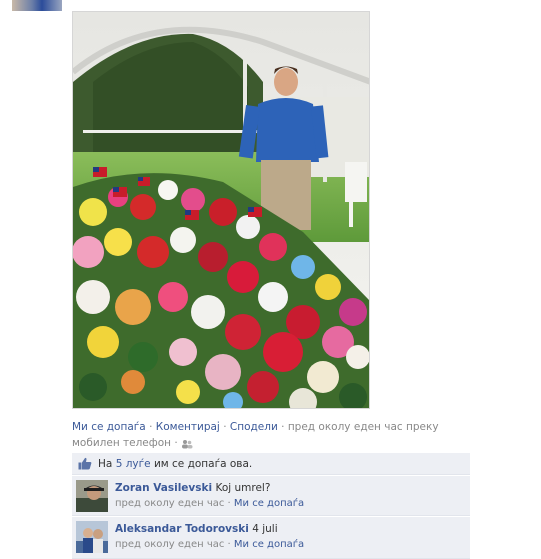 The image size is (541, 559). Describe the element at coordinates (163, 488) in the screenshot. I see `comment-author: Zoran Vasilevski` at that location.